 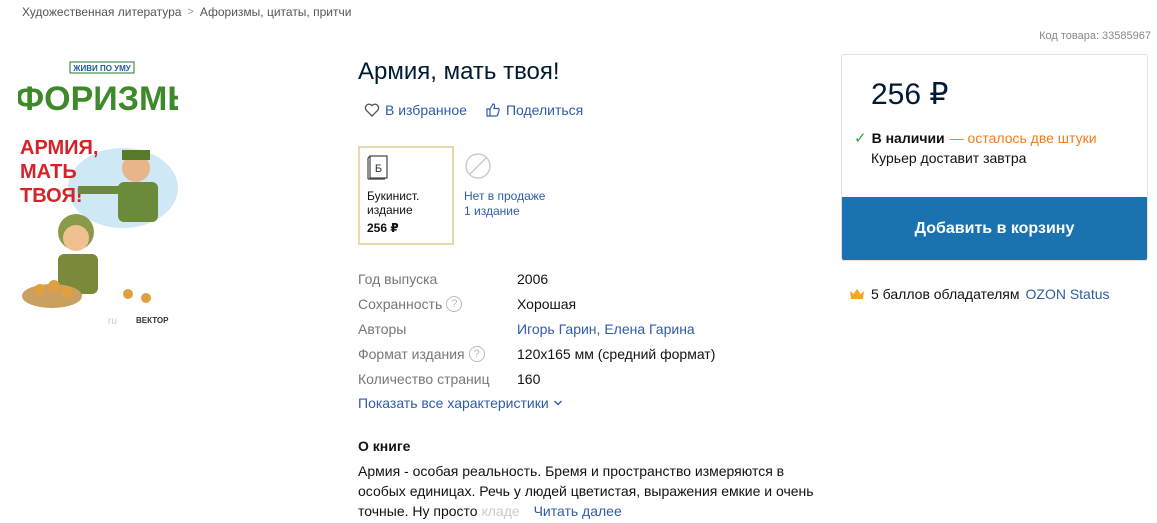 I want to click on stock-status: ✓ В наличии — осталось две штуки, so click(x=975, y=138).